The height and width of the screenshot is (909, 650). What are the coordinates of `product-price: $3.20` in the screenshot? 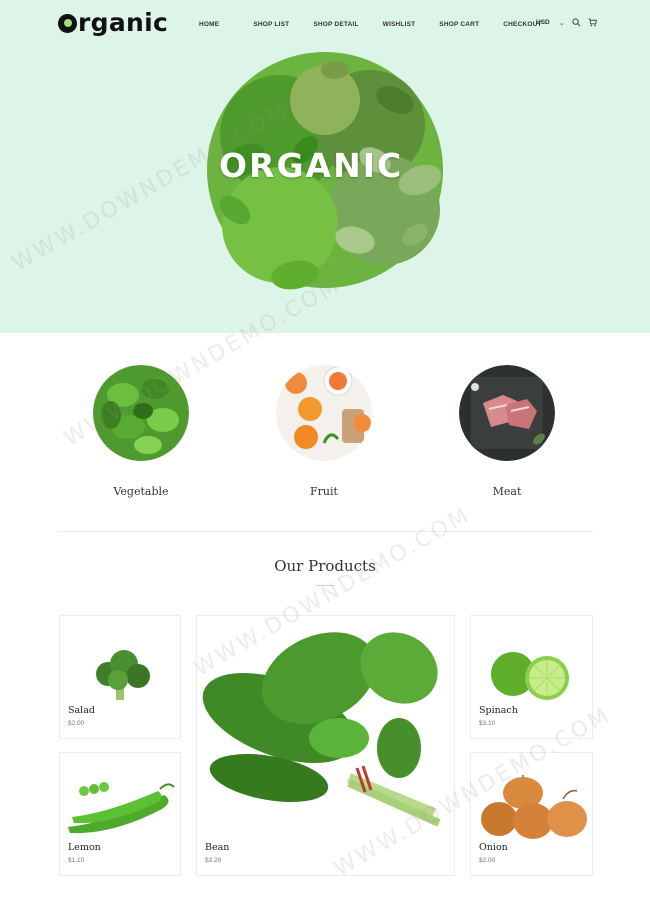 It's located at (213, 860).